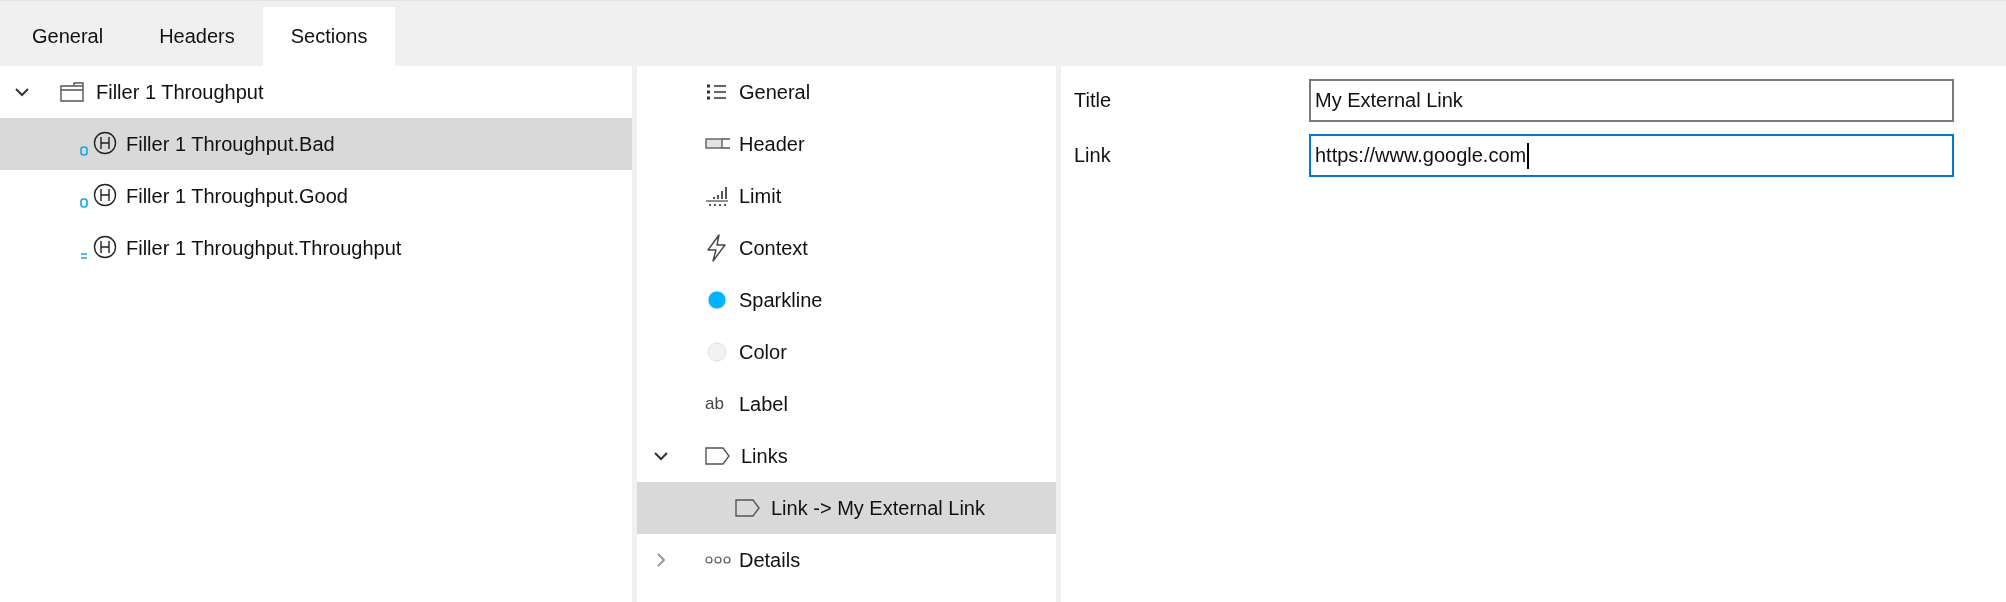 Image resolution: width=2006 pixels, height=602 pixels. I want to click on tree-item: Filler 1 Throughput.Good, so click(316, 196).